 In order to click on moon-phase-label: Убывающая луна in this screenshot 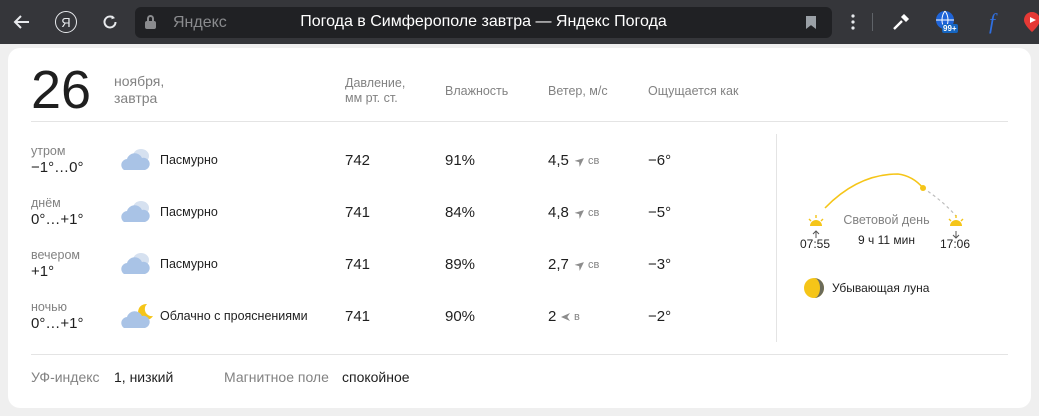, I will do `click(881, 288)`.